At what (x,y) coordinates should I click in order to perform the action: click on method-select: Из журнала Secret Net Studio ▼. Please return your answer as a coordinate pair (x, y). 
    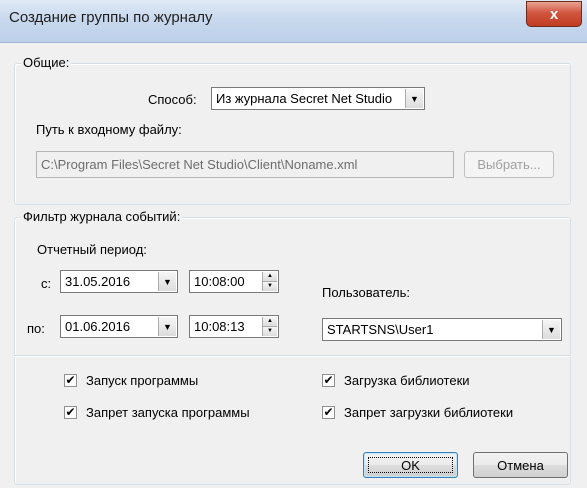
    Looking at the image, I should click on (318, 98).